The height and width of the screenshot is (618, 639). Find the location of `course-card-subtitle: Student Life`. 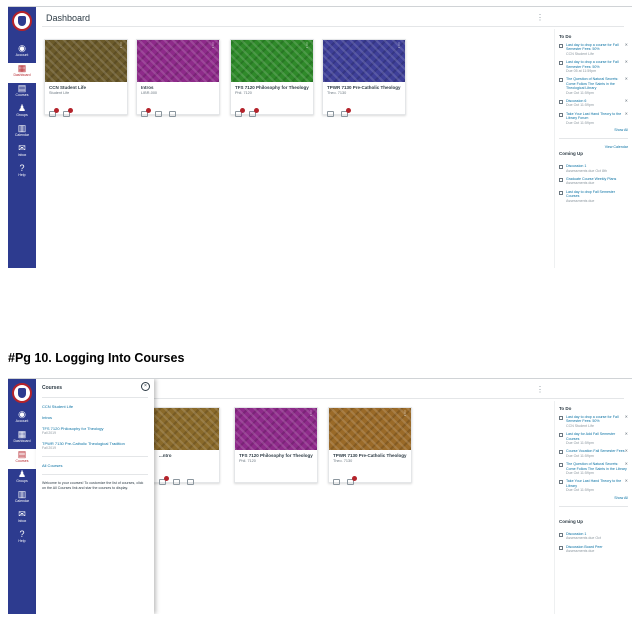

course-card-subtitle: Student Life is located at coordinates (59, 93).